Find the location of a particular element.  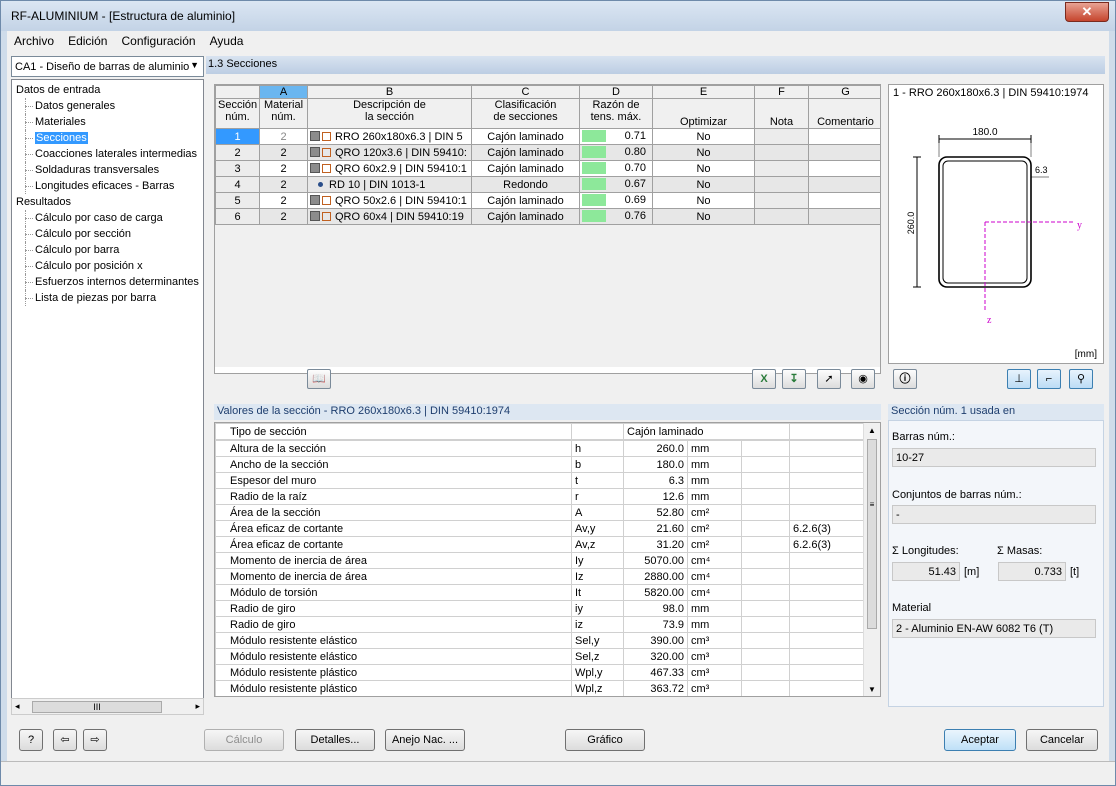

description-cell: QRO 120x3.6 | DIN 59410: is located at coordinates (389, 152).